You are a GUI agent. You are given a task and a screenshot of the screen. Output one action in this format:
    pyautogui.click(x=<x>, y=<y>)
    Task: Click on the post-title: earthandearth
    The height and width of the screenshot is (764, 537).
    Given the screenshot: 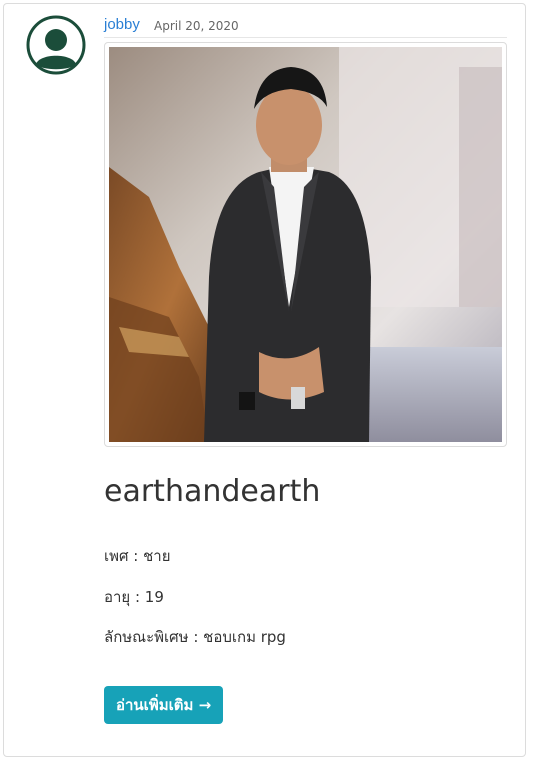 What is the action you would take?
    pyautogui.click(x=212, y=491)
    